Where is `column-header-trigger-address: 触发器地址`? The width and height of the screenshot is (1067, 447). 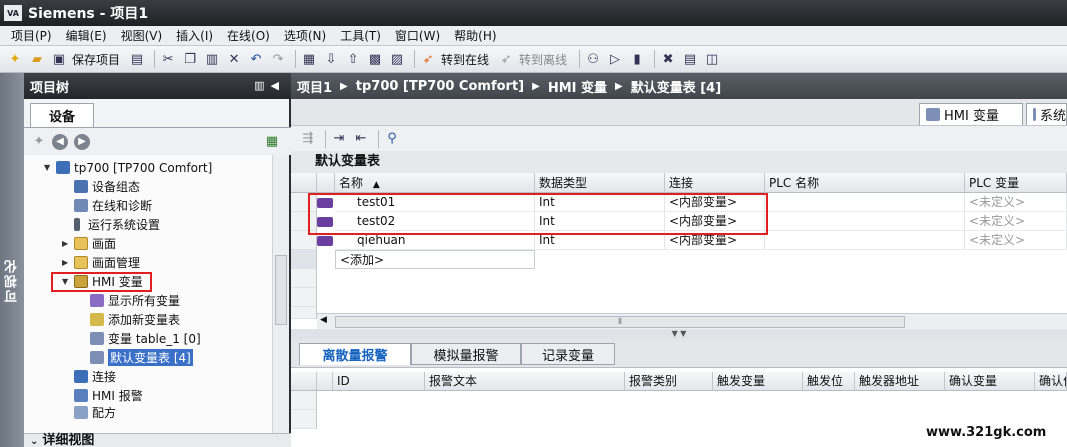 column-header-trigger-address: 触发器地址 is located at coordinates (900, 381).